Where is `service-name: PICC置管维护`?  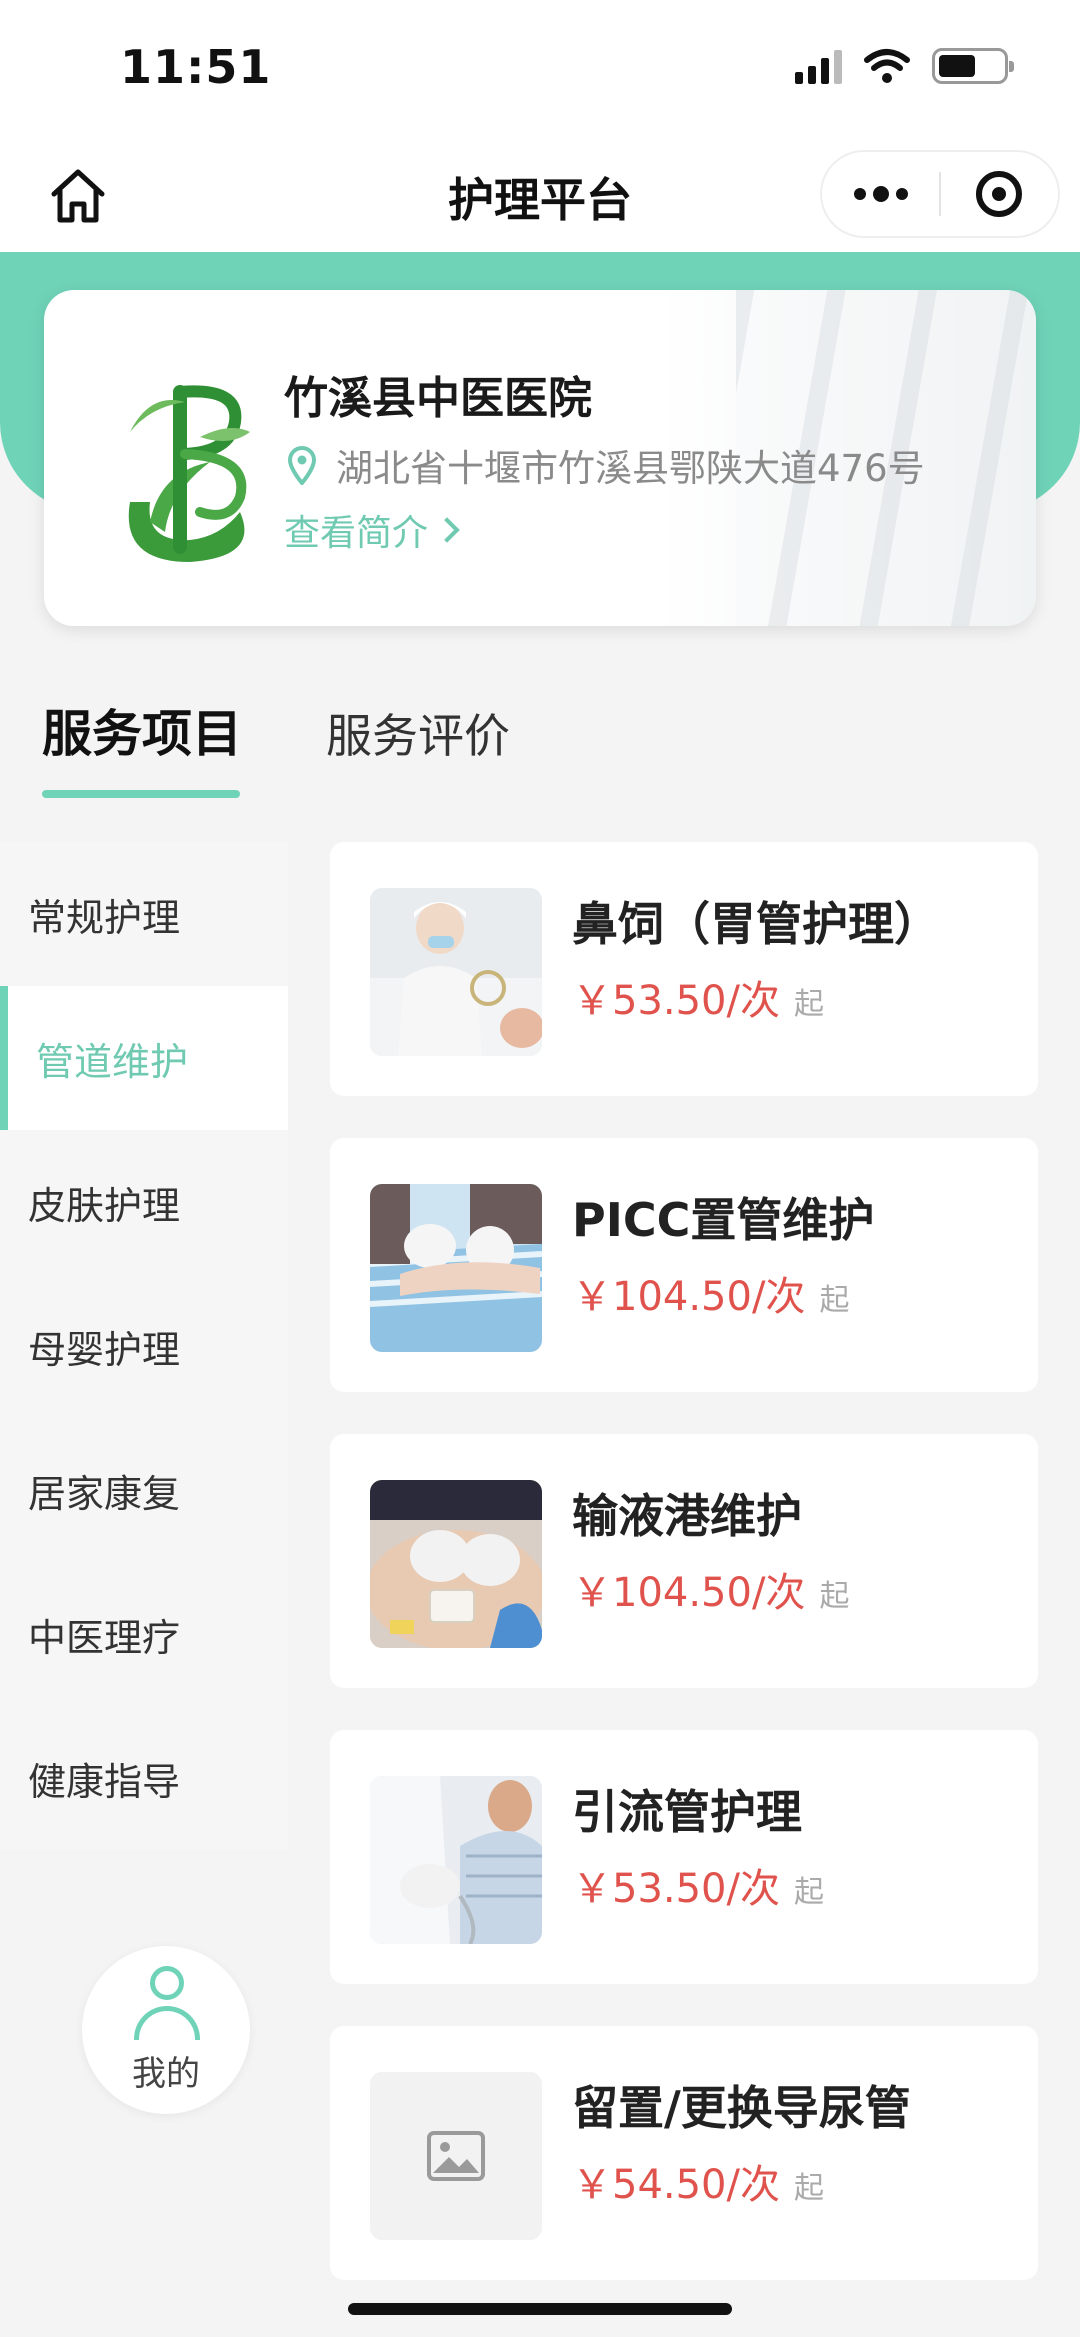
service-name: PICC置管维护 is located at coordinates (723, 1220).